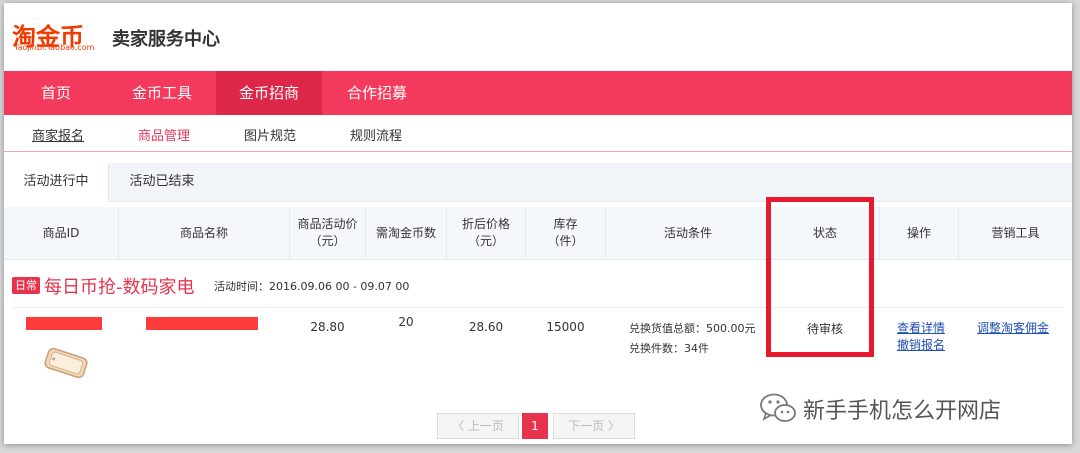  Describe the element at coordinates (565, 327) in the screenshot. I see `stock-count: 15000` at that location.